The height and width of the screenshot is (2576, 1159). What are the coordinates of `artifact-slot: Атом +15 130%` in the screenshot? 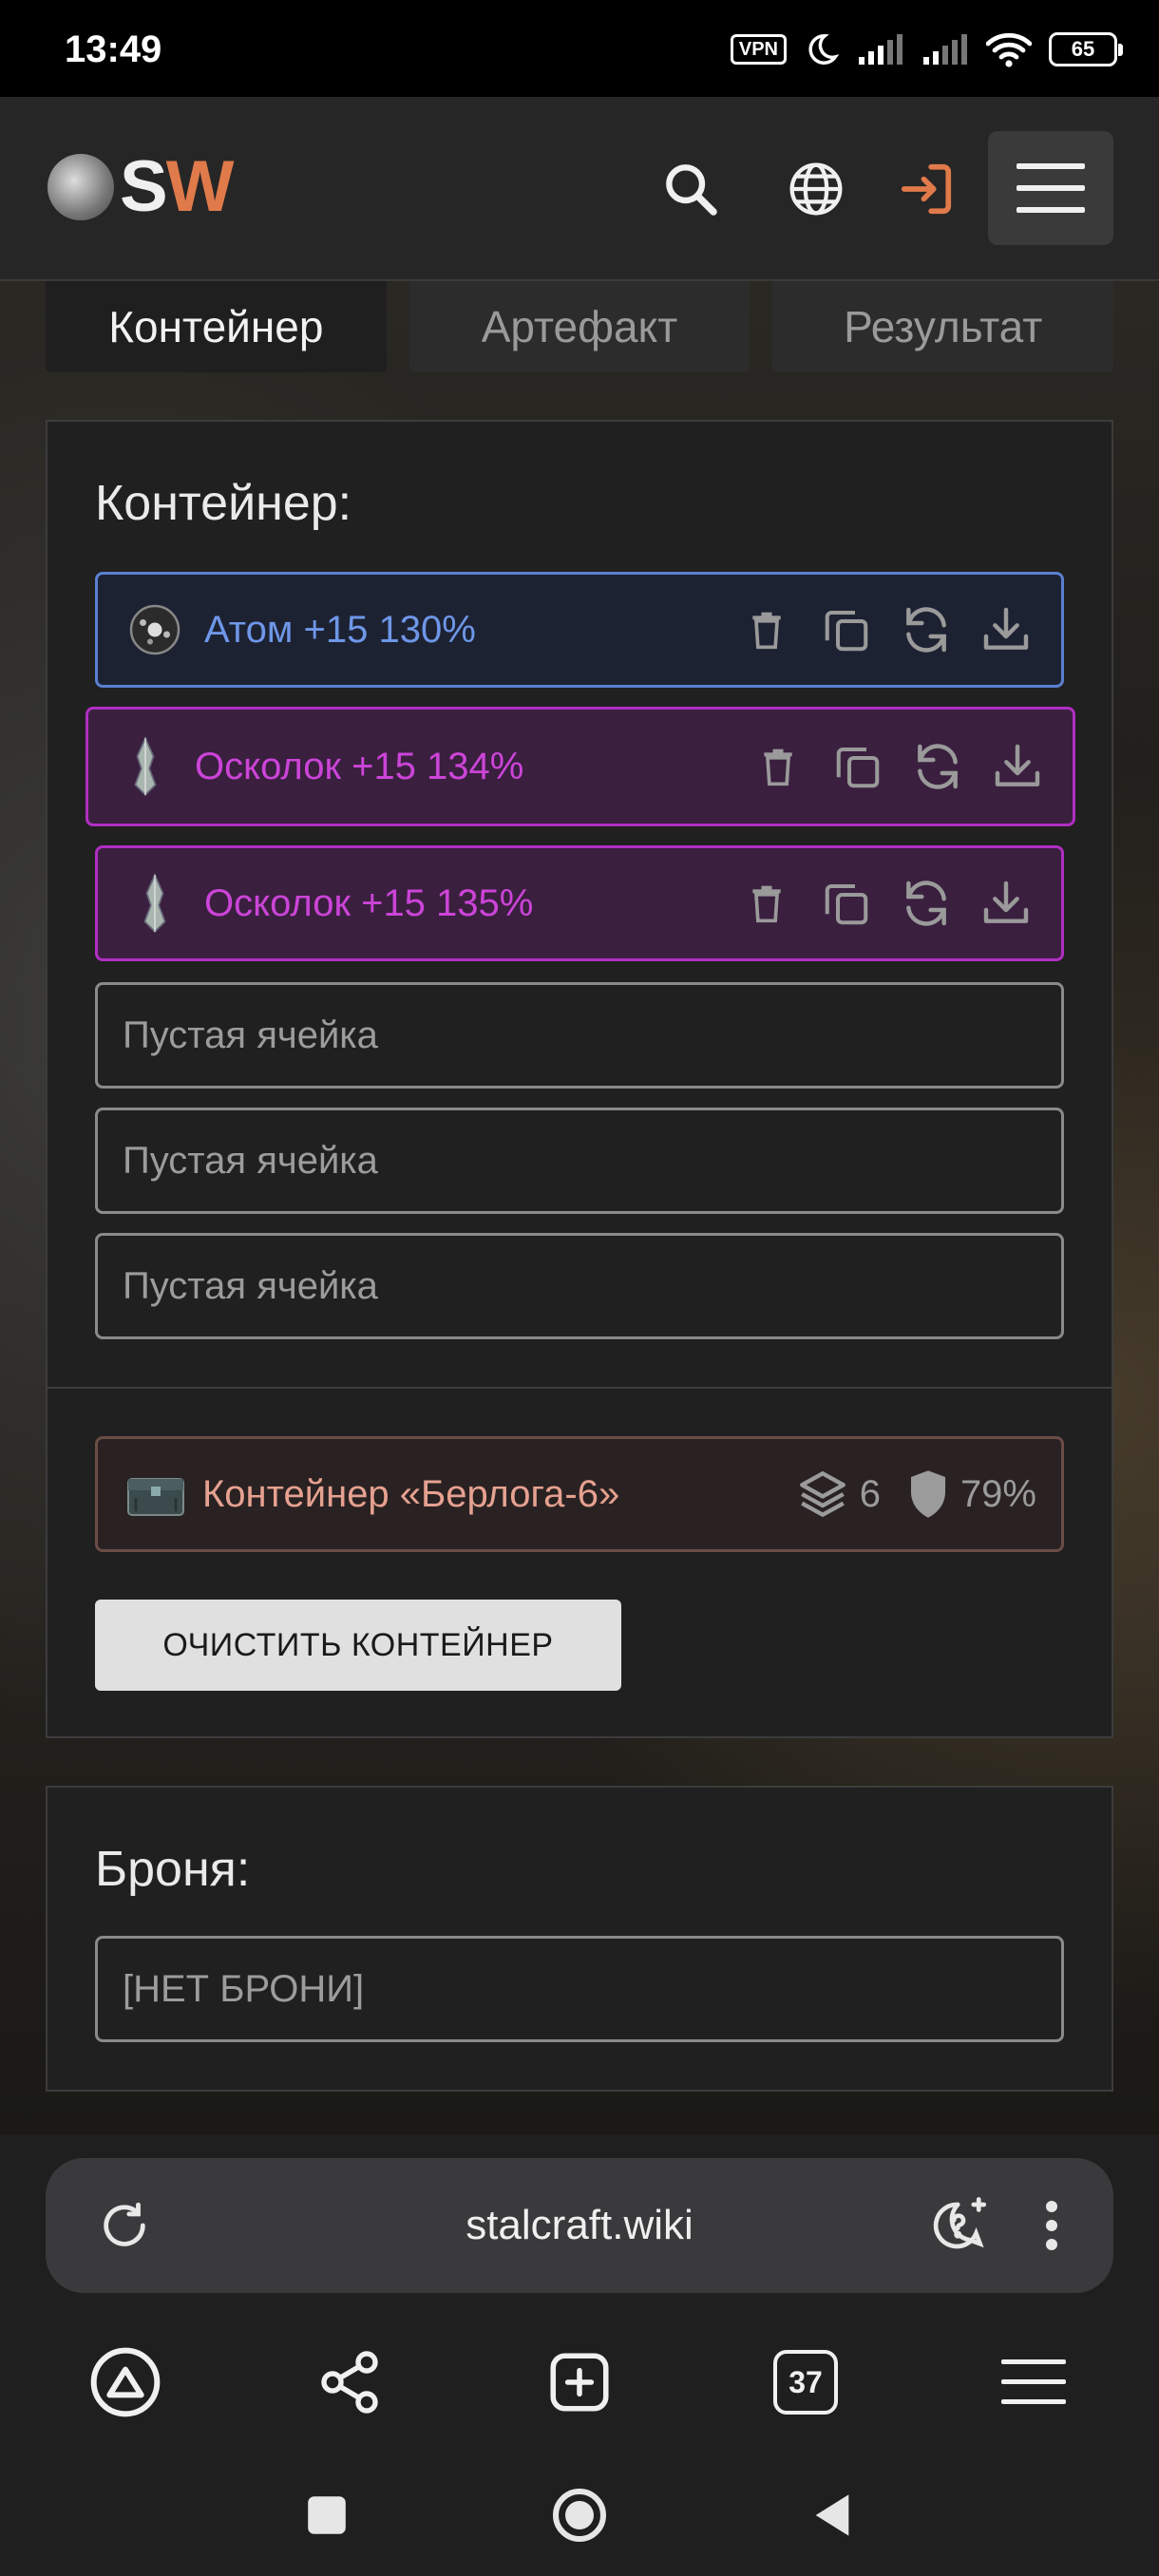 It's located at (579, 630).